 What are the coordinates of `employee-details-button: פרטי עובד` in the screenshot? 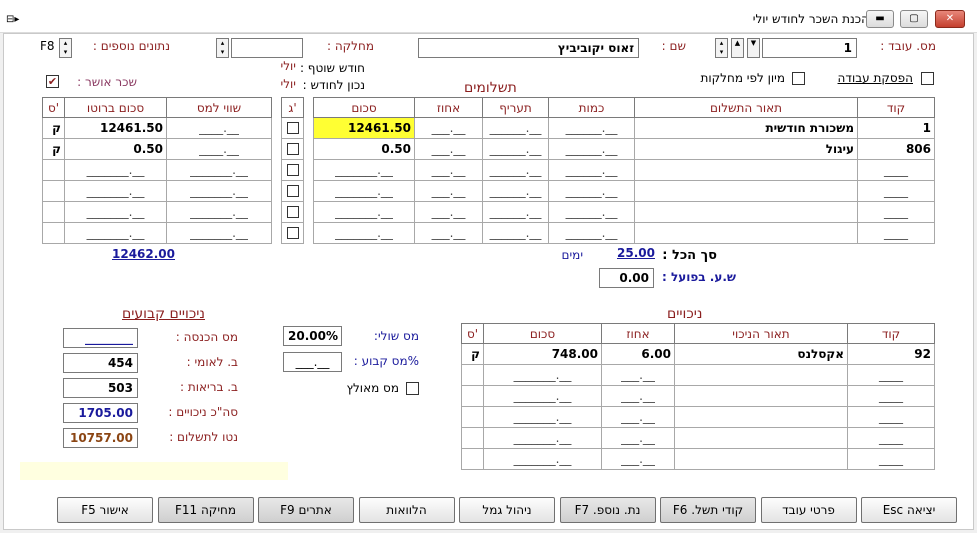 It's located at (808, 510).